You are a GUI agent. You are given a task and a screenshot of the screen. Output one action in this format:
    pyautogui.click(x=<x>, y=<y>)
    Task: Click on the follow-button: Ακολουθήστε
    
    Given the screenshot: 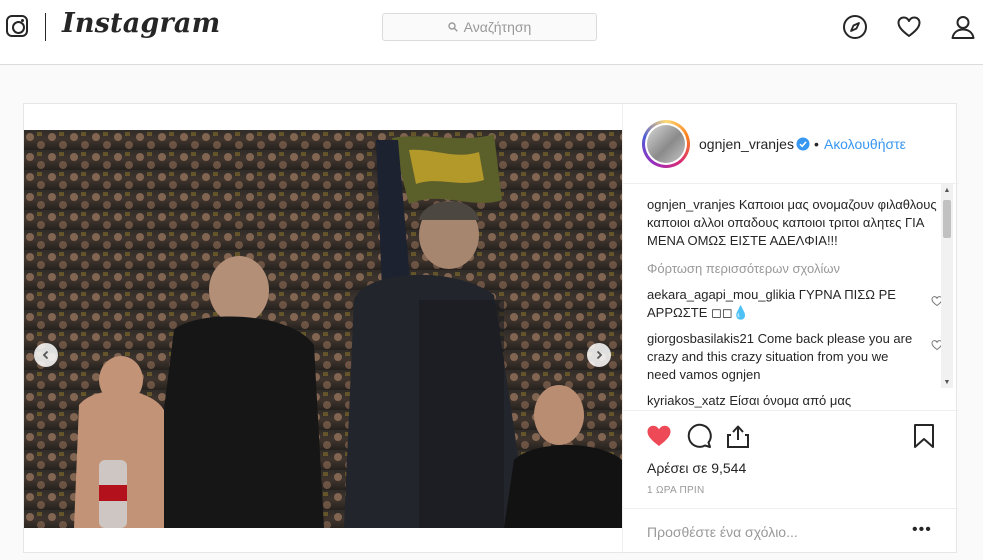 What is the action you would take?
    pyautogui.click(x=865, y=144)
    